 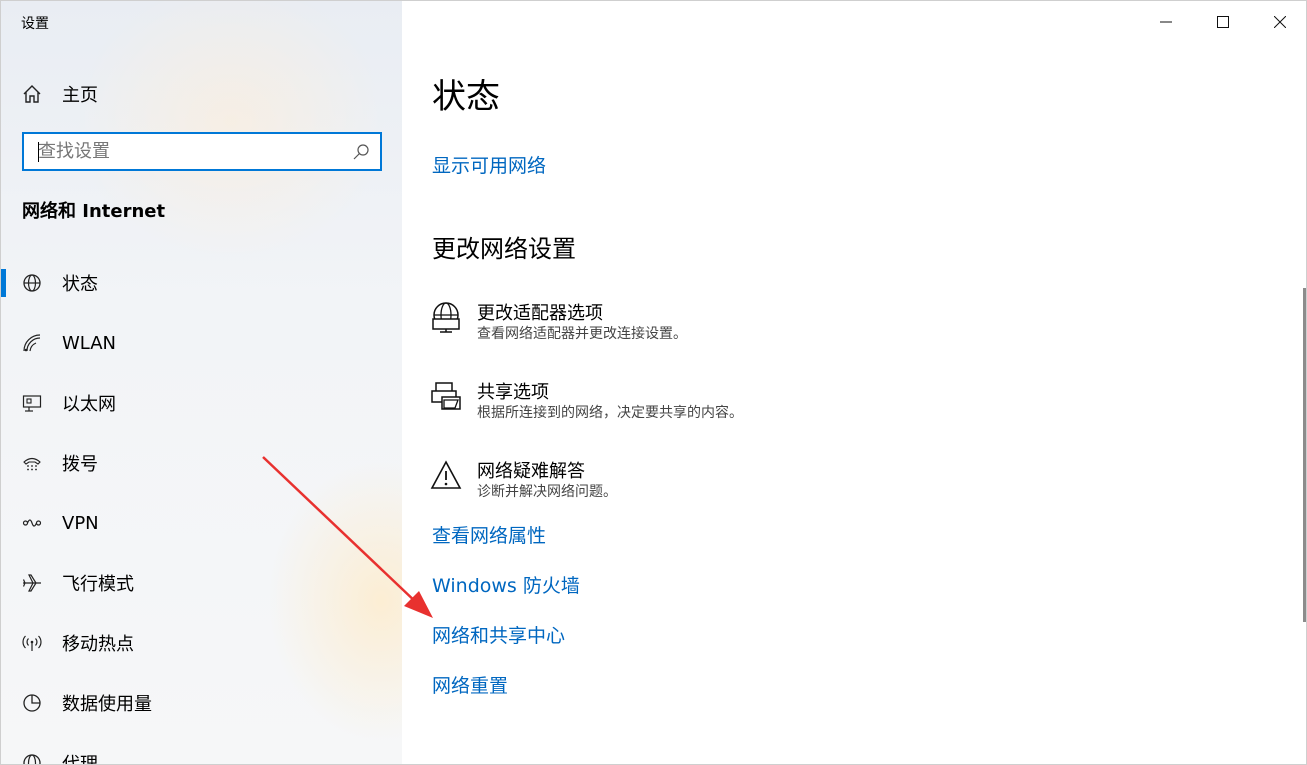 What do you see at coordinates (531, 471) in the screenshot?
I see `setting-name: 网络疑难解答` at bounding box center [531, 471].